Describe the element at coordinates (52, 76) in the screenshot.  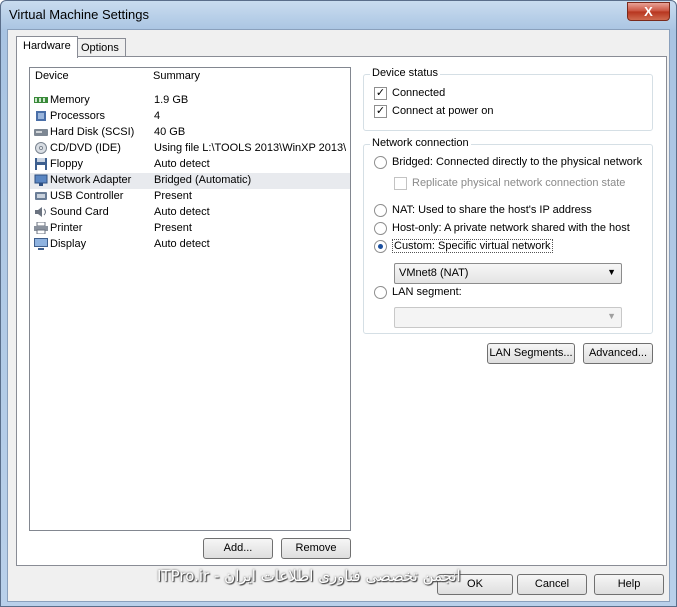
I see `column-device: Device` at that location.